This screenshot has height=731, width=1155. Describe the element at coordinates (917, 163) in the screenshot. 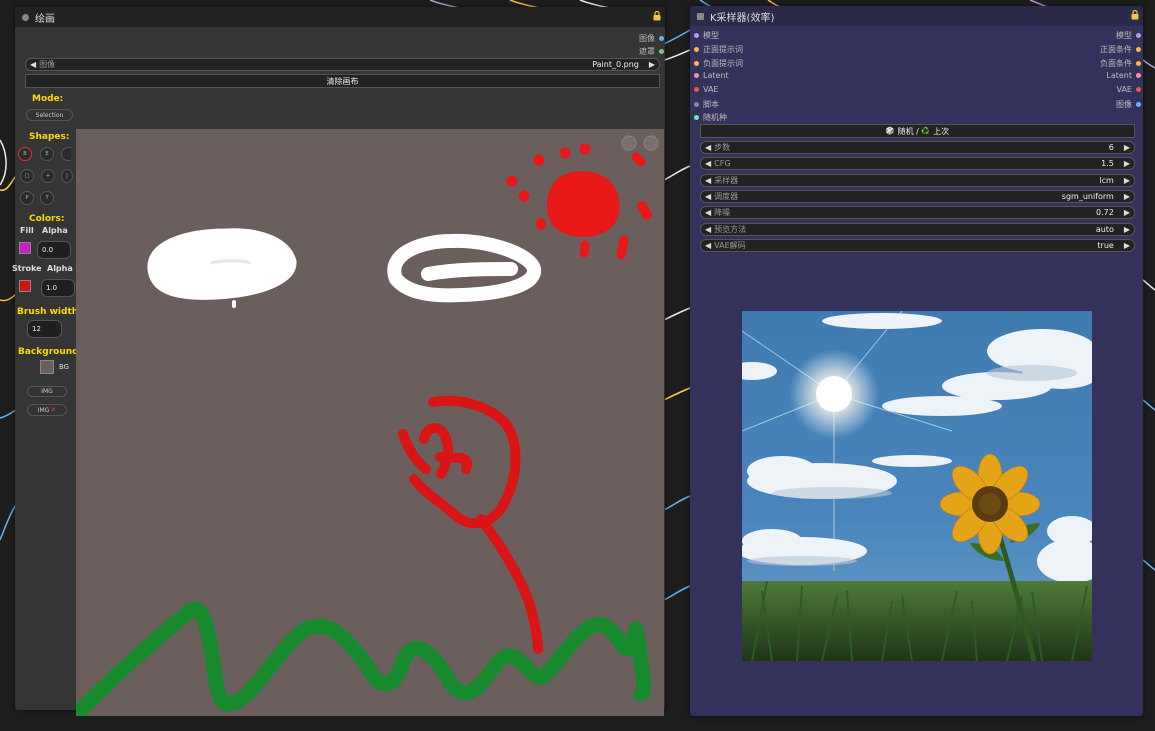

I see `cfg-widget: ◀ CFG 1.5 ▶` at that location.